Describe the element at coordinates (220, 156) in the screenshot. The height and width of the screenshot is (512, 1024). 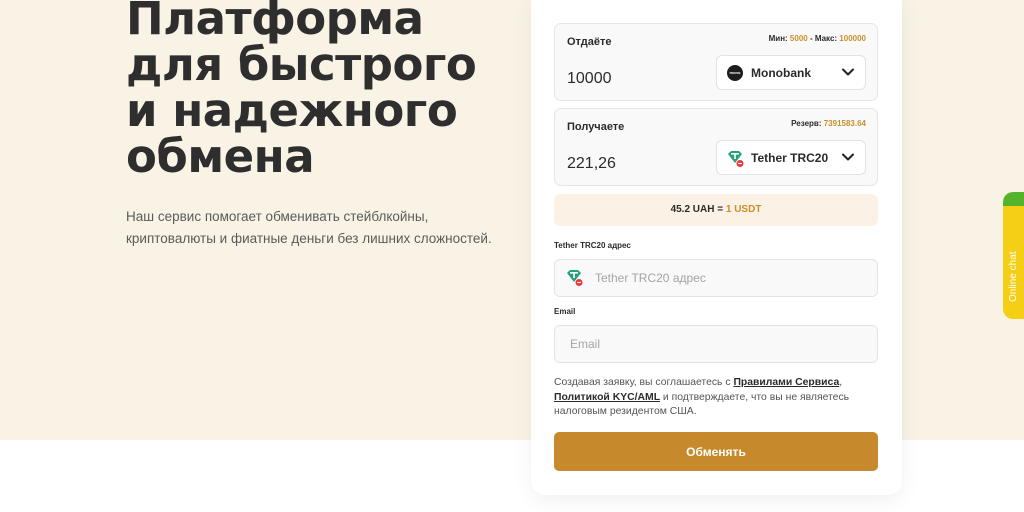
I see `hero-title-line: обмена` at that location.